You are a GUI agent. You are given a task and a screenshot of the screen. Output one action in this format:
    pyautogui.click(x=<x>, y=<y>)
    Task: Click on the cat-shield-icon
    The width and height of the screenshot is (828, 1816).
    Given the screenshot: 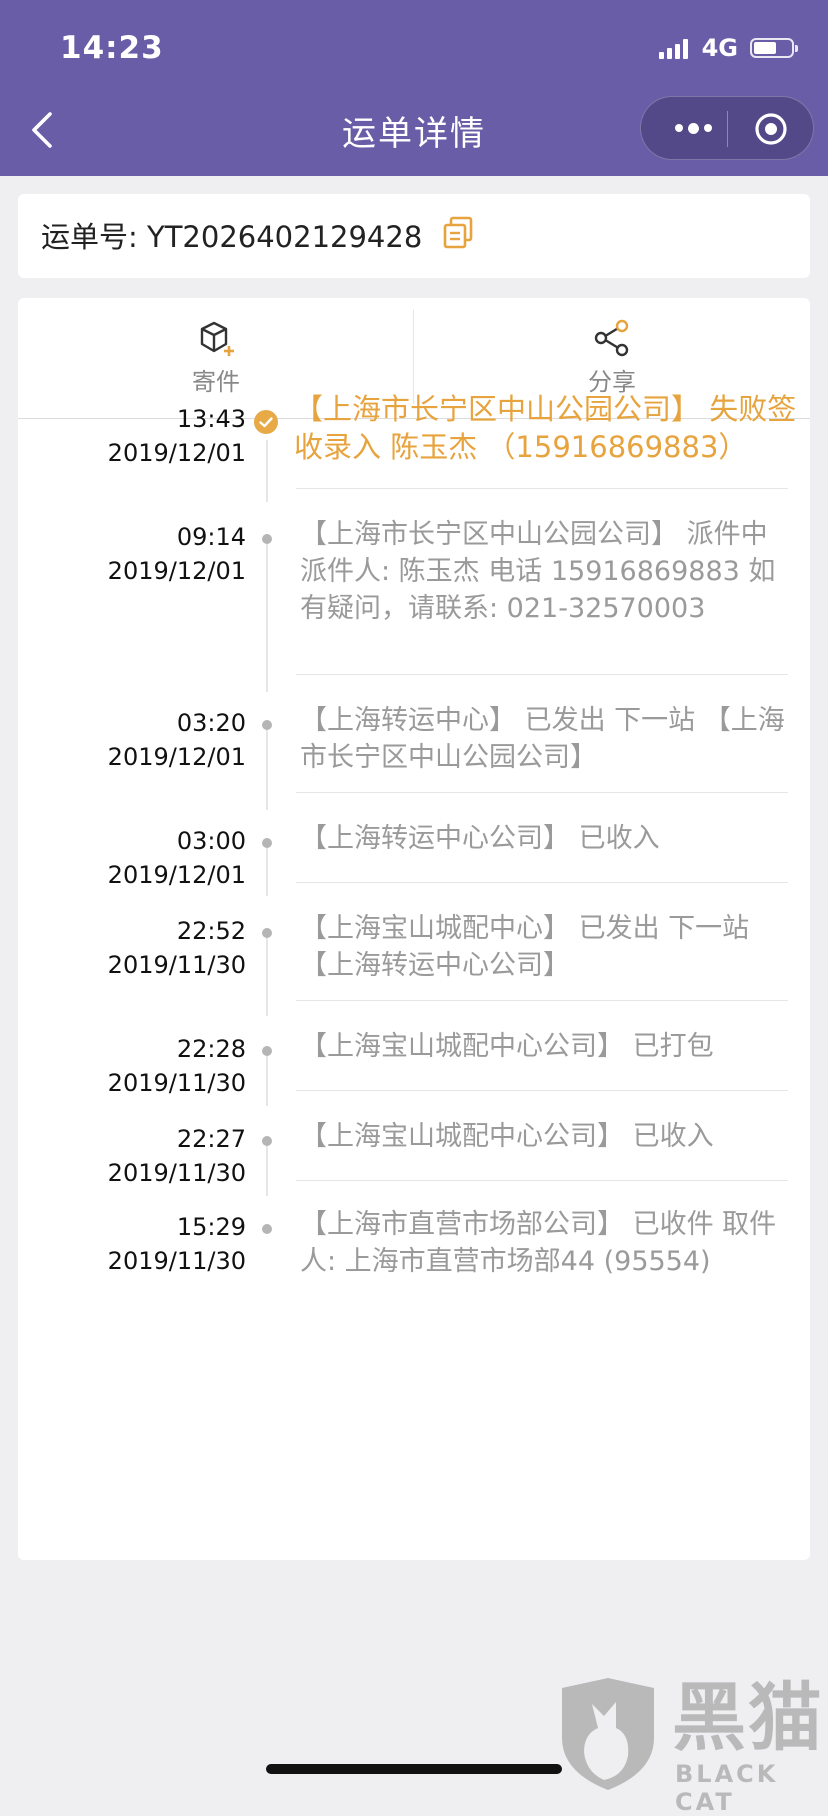 What is the action you would take?
    pyautogui.click(x=608, y=1734)
    